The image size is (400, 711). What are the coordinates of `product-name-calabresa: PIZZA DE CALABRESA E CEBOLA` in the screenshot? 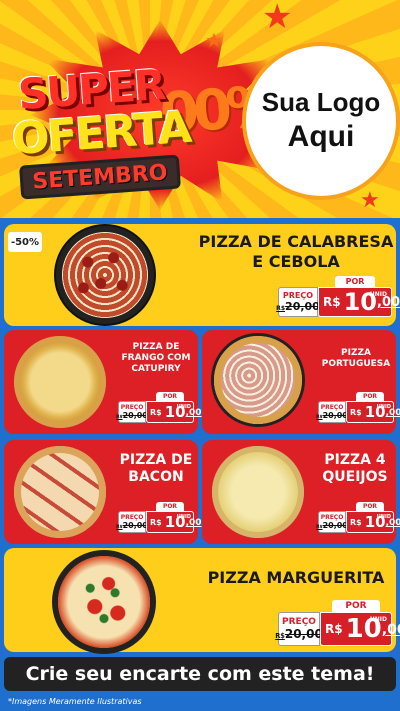 It's located at (296, 252).